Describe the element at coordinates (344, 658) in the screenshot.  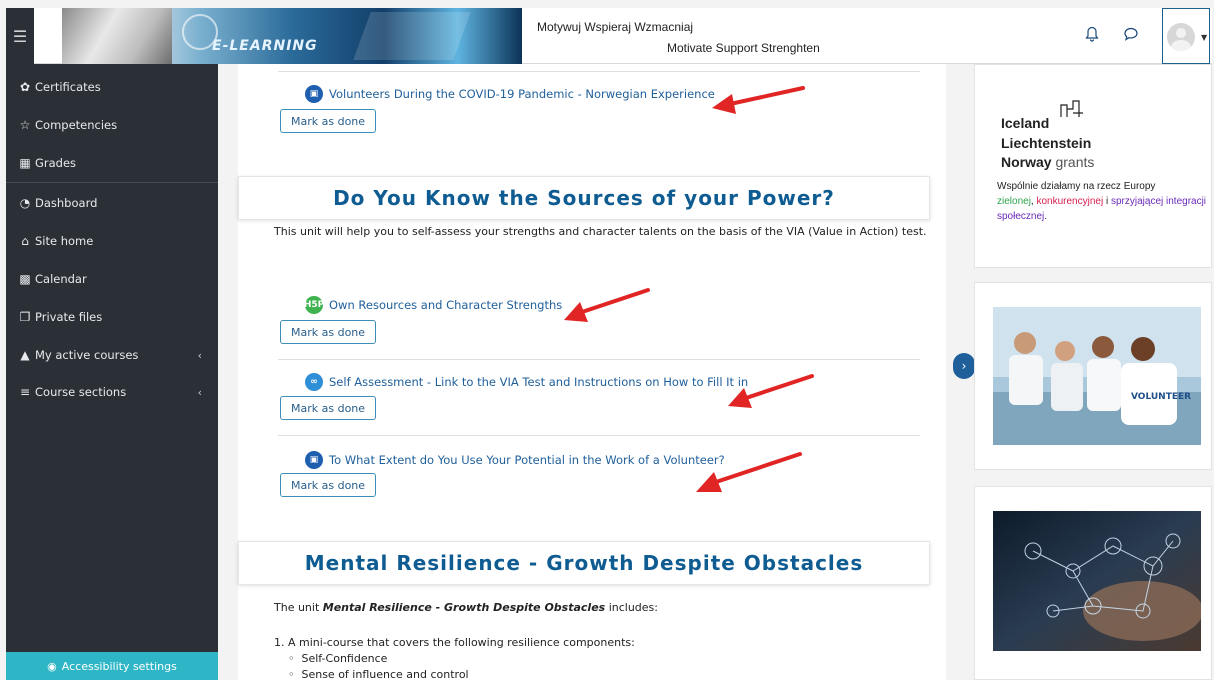
I see `bullet-label: Self-Confidence` at that location.